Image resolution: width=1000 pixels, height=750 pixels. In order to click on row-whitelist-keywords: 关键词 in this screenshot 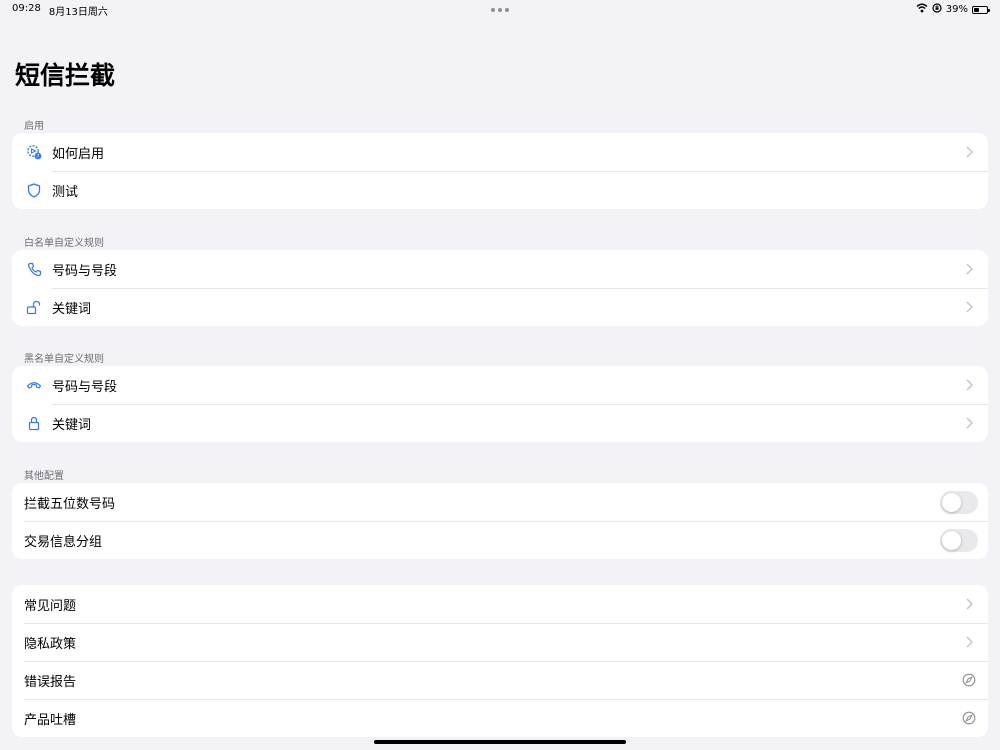, I will do `click(500, 307)`.